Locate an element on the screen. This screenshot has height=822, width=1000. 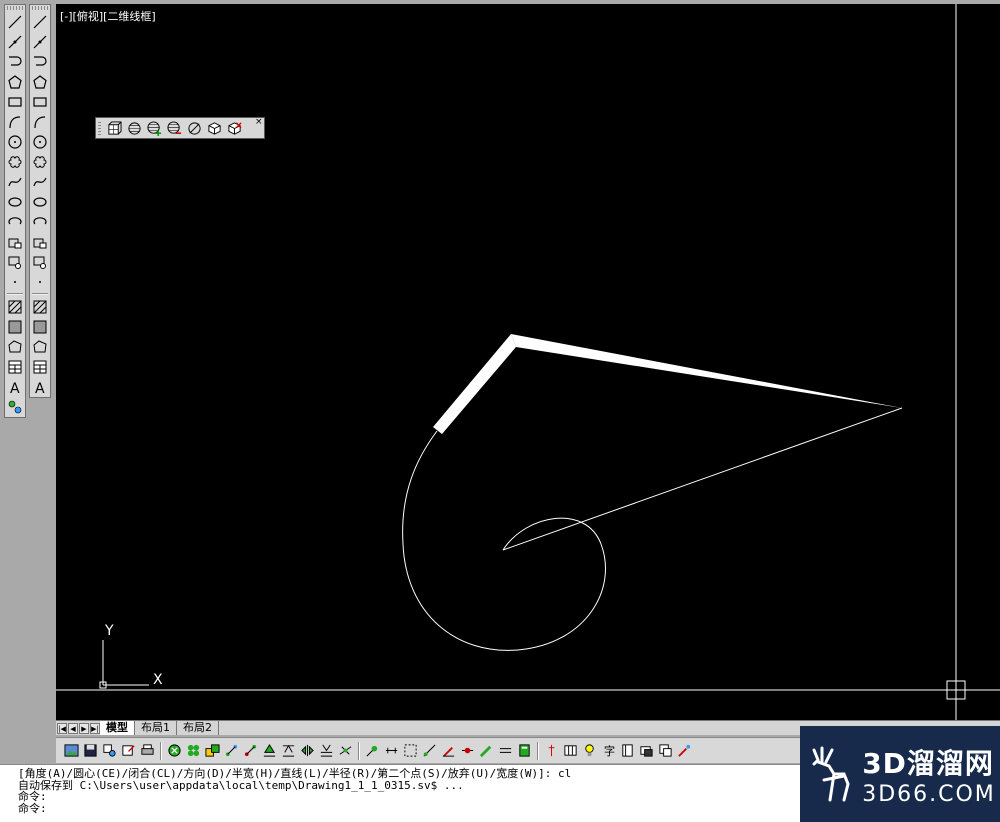
section-icon is located at coordinates (570, 751).